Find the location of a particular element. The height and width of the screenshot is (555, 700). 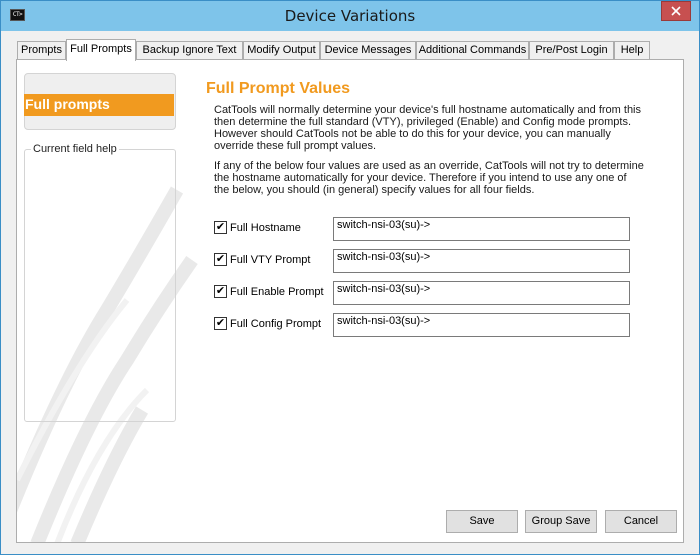

save-button: Save is located at coordinates (482, 521).